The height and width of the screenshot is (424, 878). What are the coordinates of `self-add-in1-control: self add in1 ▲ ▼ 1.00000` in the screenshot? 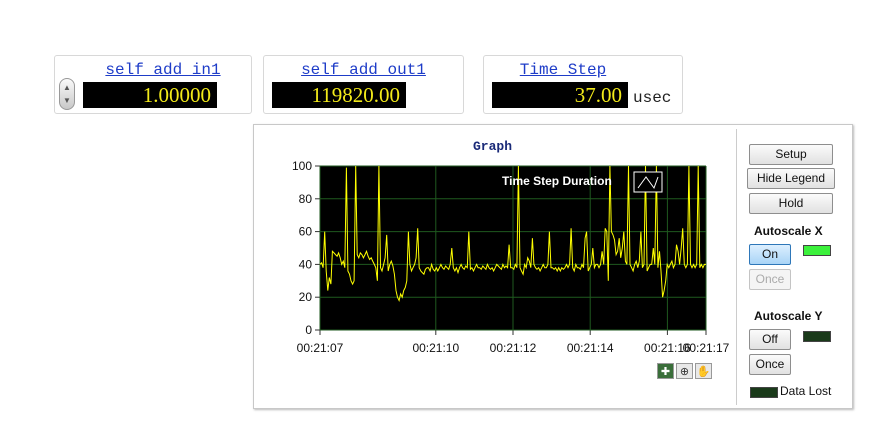 It's located at (153, 84).